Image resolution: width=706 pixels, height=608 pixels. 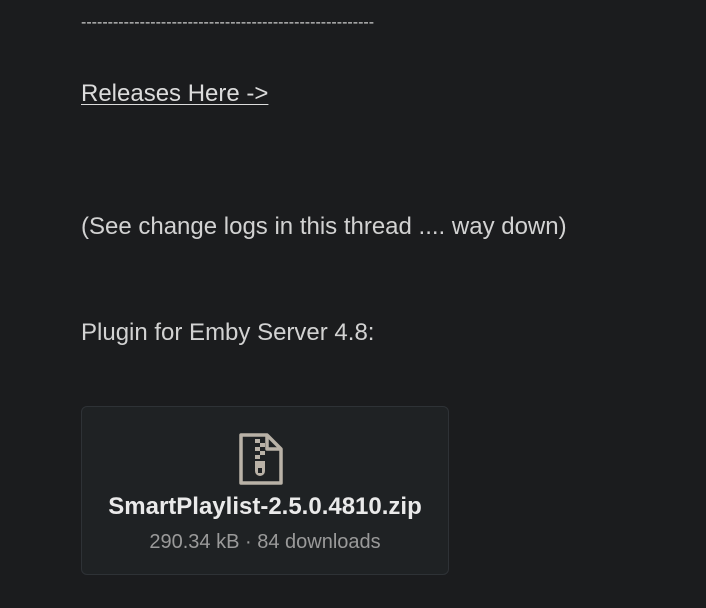 I want to click on plugin-label: Plugin for Emby Server 4.8:, so click(x=228, y=332).